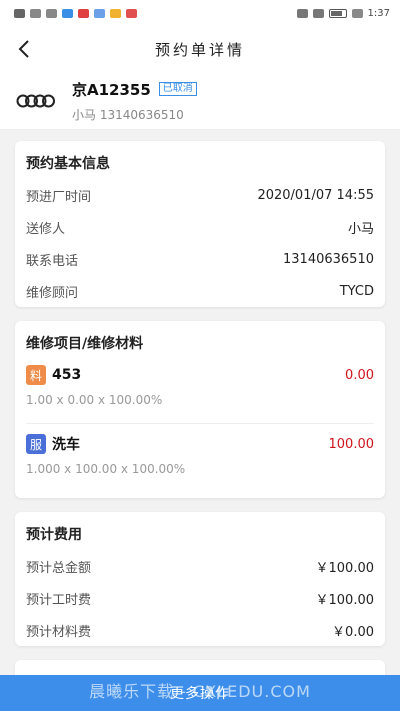  What do you see at coordinates (200, 423) in the screenshot?
I see `divider` at bounding box center [200, 423].